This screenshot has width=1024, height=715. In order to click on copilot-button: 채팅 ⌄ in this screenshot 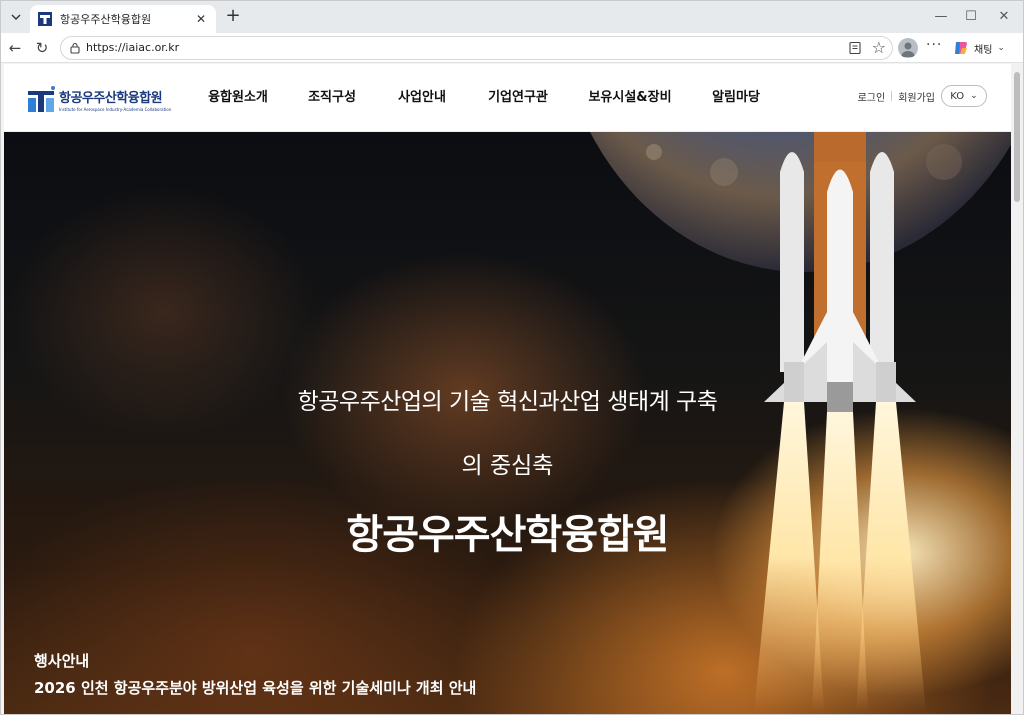, I will do `click(985, 48)`.